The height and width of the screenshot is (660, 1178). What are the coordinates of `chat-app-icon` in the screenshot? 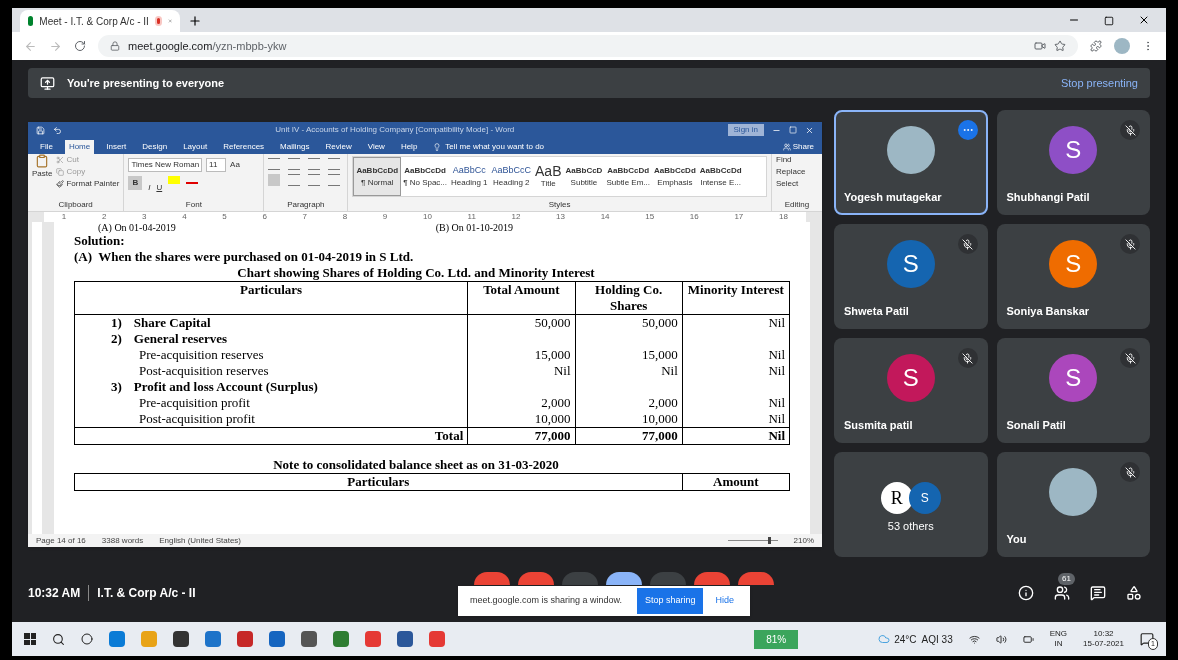 It's located at (341, 639).